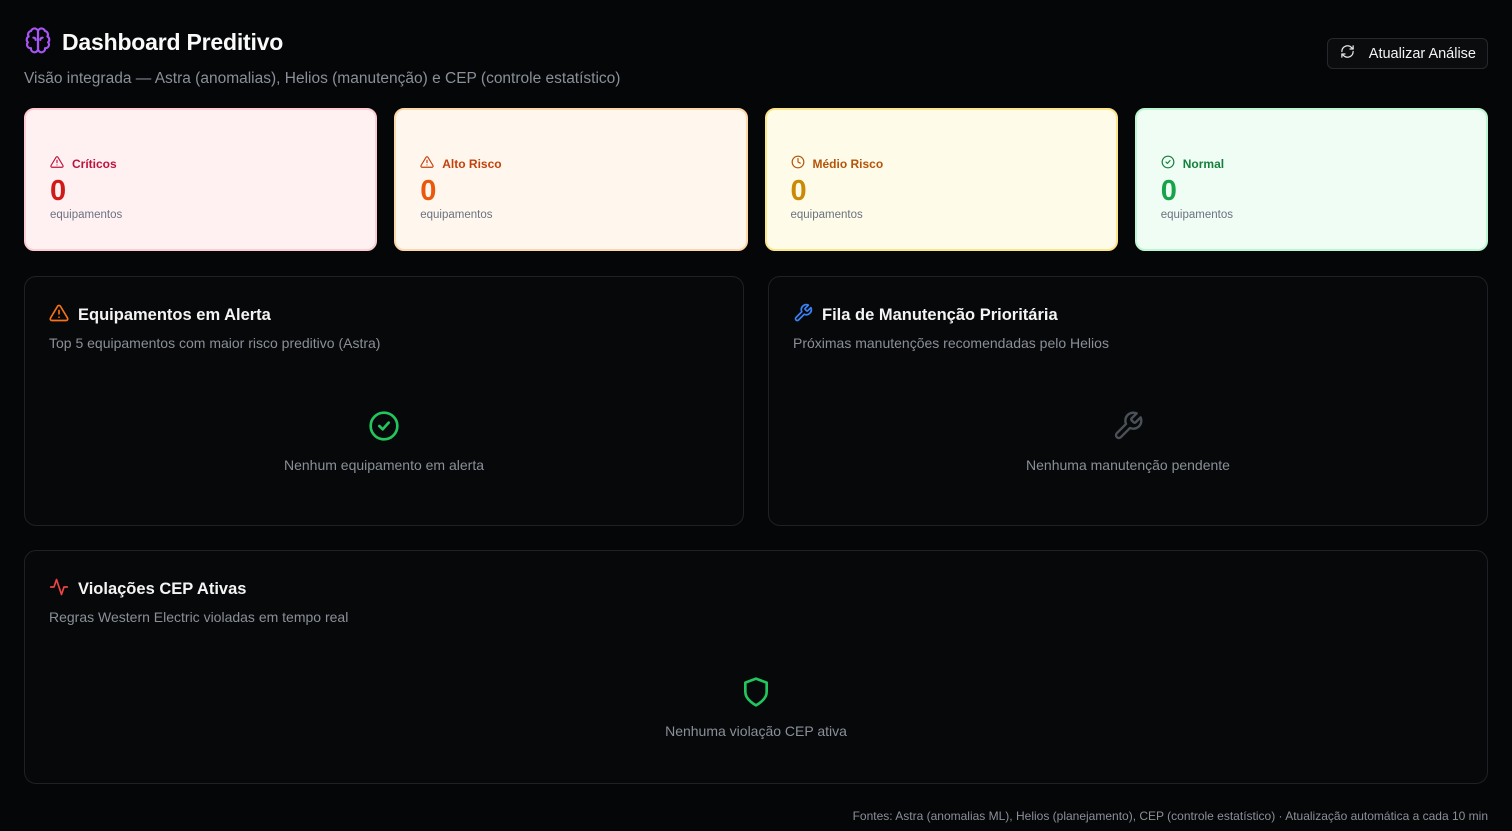 This screenshot has height=831, width=1512. Describe the element at coordinates (1311, 179) in the screenshot. I see `kpi-card-normal: Normal 0 equipamentos` at that location.